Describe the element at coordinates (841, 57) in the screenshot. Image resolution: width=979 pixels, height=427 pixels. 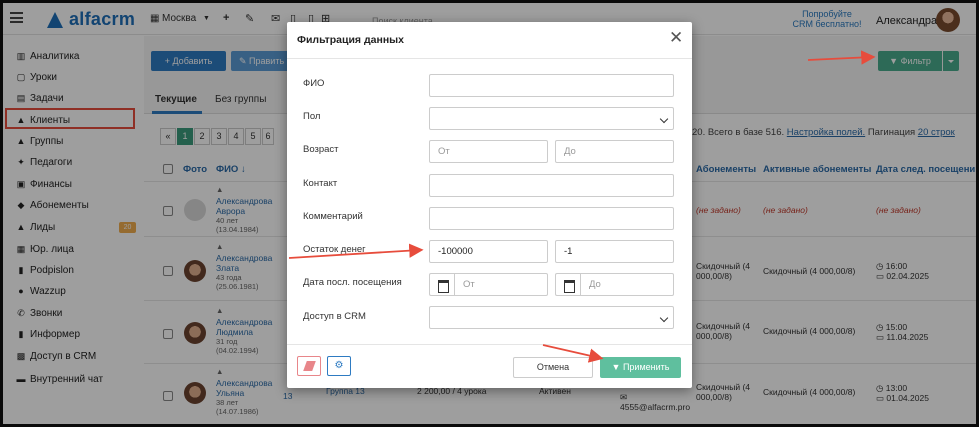
I see `arrow-to-filter` at that location.